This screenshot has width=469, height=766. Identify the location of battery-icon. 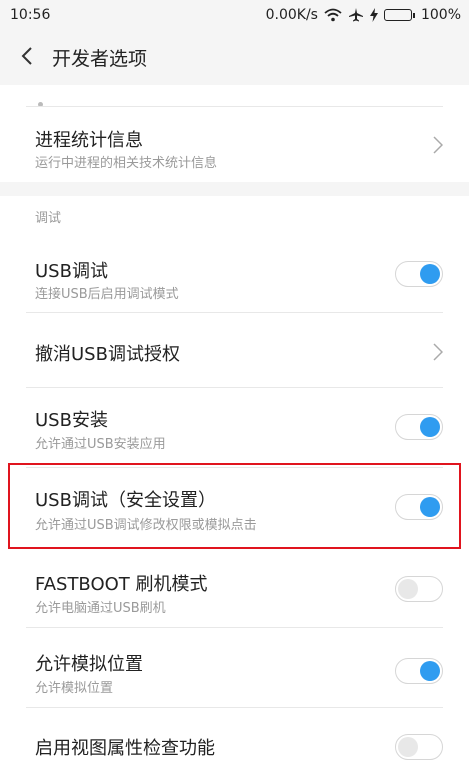
(399, 15).